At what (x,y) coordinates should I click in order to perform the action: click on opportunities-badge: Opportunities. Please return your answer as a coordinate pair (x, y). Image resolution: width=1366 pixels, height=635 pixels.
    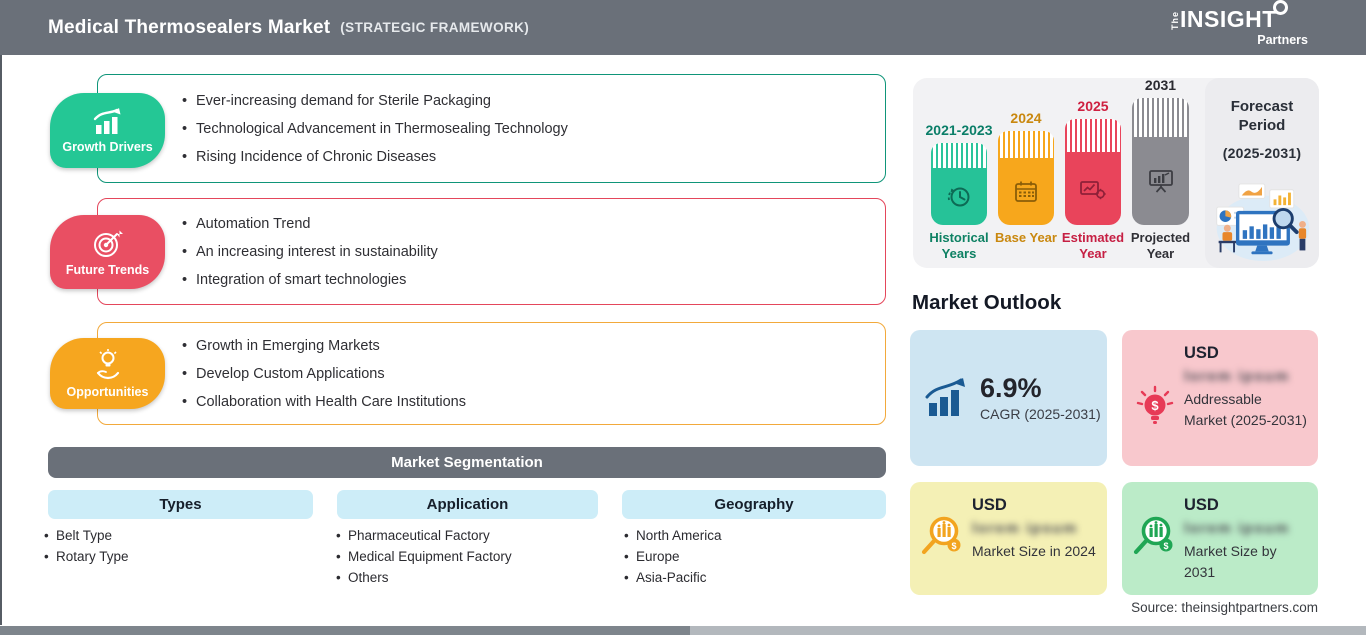
    Looking at the image, I should click on (107, 373).